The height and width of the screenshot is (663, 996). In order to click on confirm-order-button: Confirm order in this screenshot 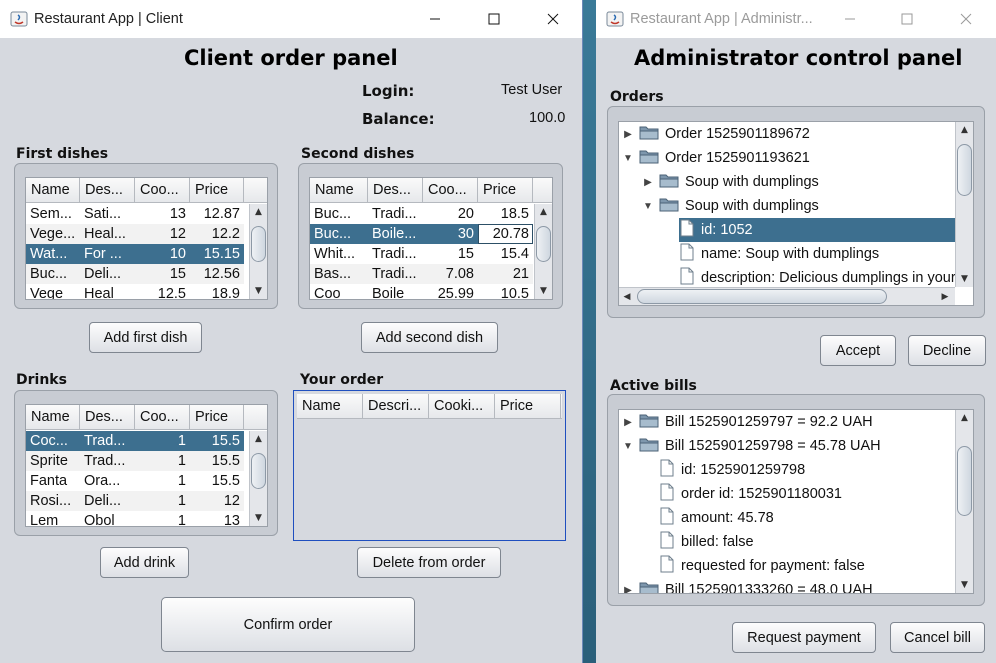, I will do `click(288, 624)`.